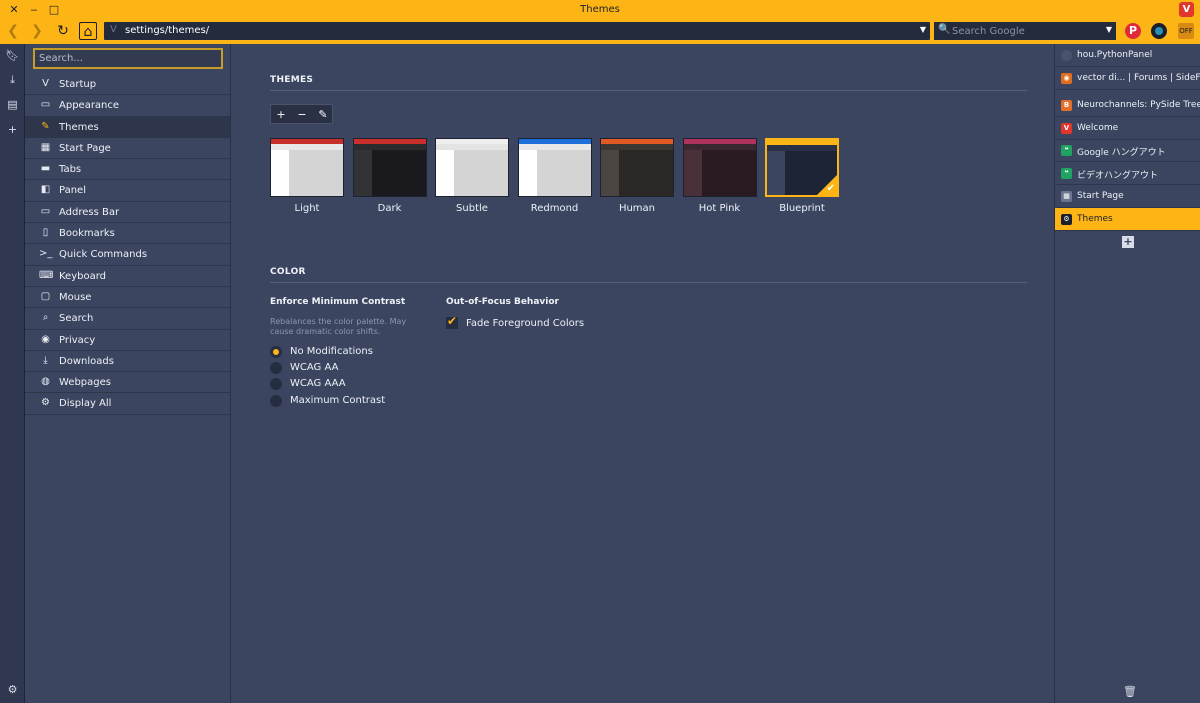 Image resolution: width=1200 pixels, height=703 pixels. I want to click on nav-item-startup: V Startup, so click(127, 85).